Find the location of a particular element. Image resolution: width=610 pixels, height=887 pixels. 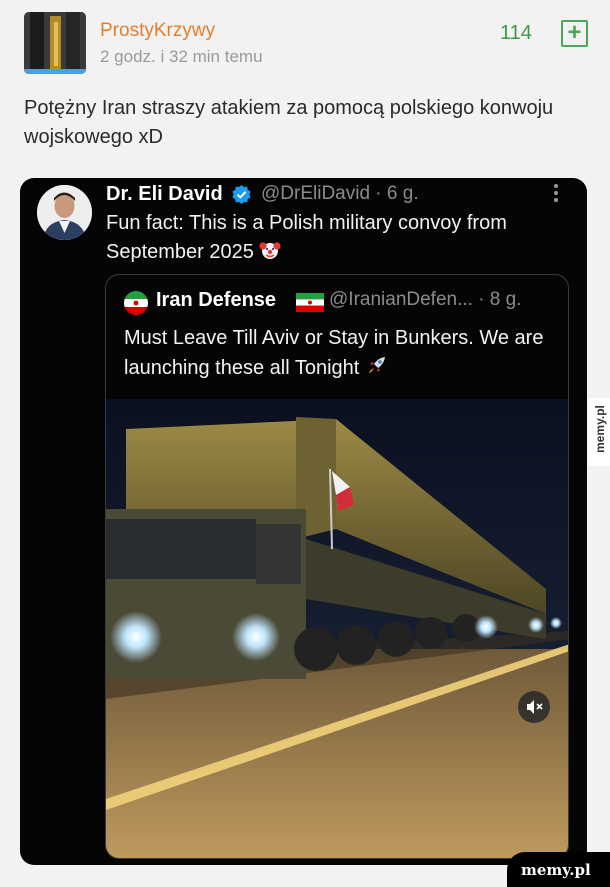

more-options-icon is located at coordinates (556, 193).